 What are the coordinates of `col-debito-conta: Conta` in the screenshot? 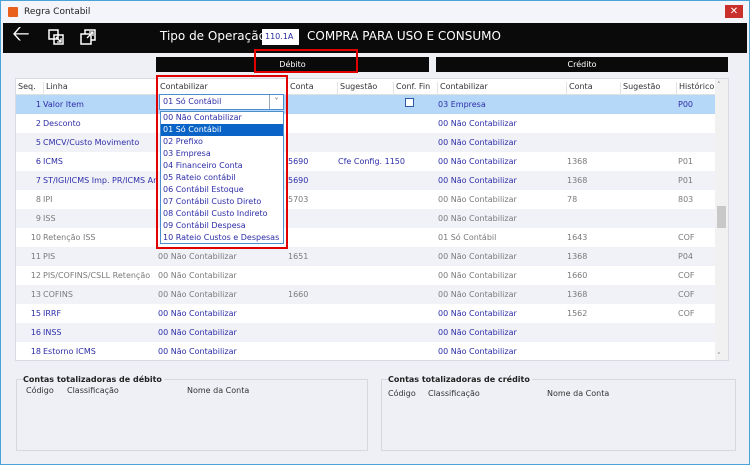 It's located at (300, 88).